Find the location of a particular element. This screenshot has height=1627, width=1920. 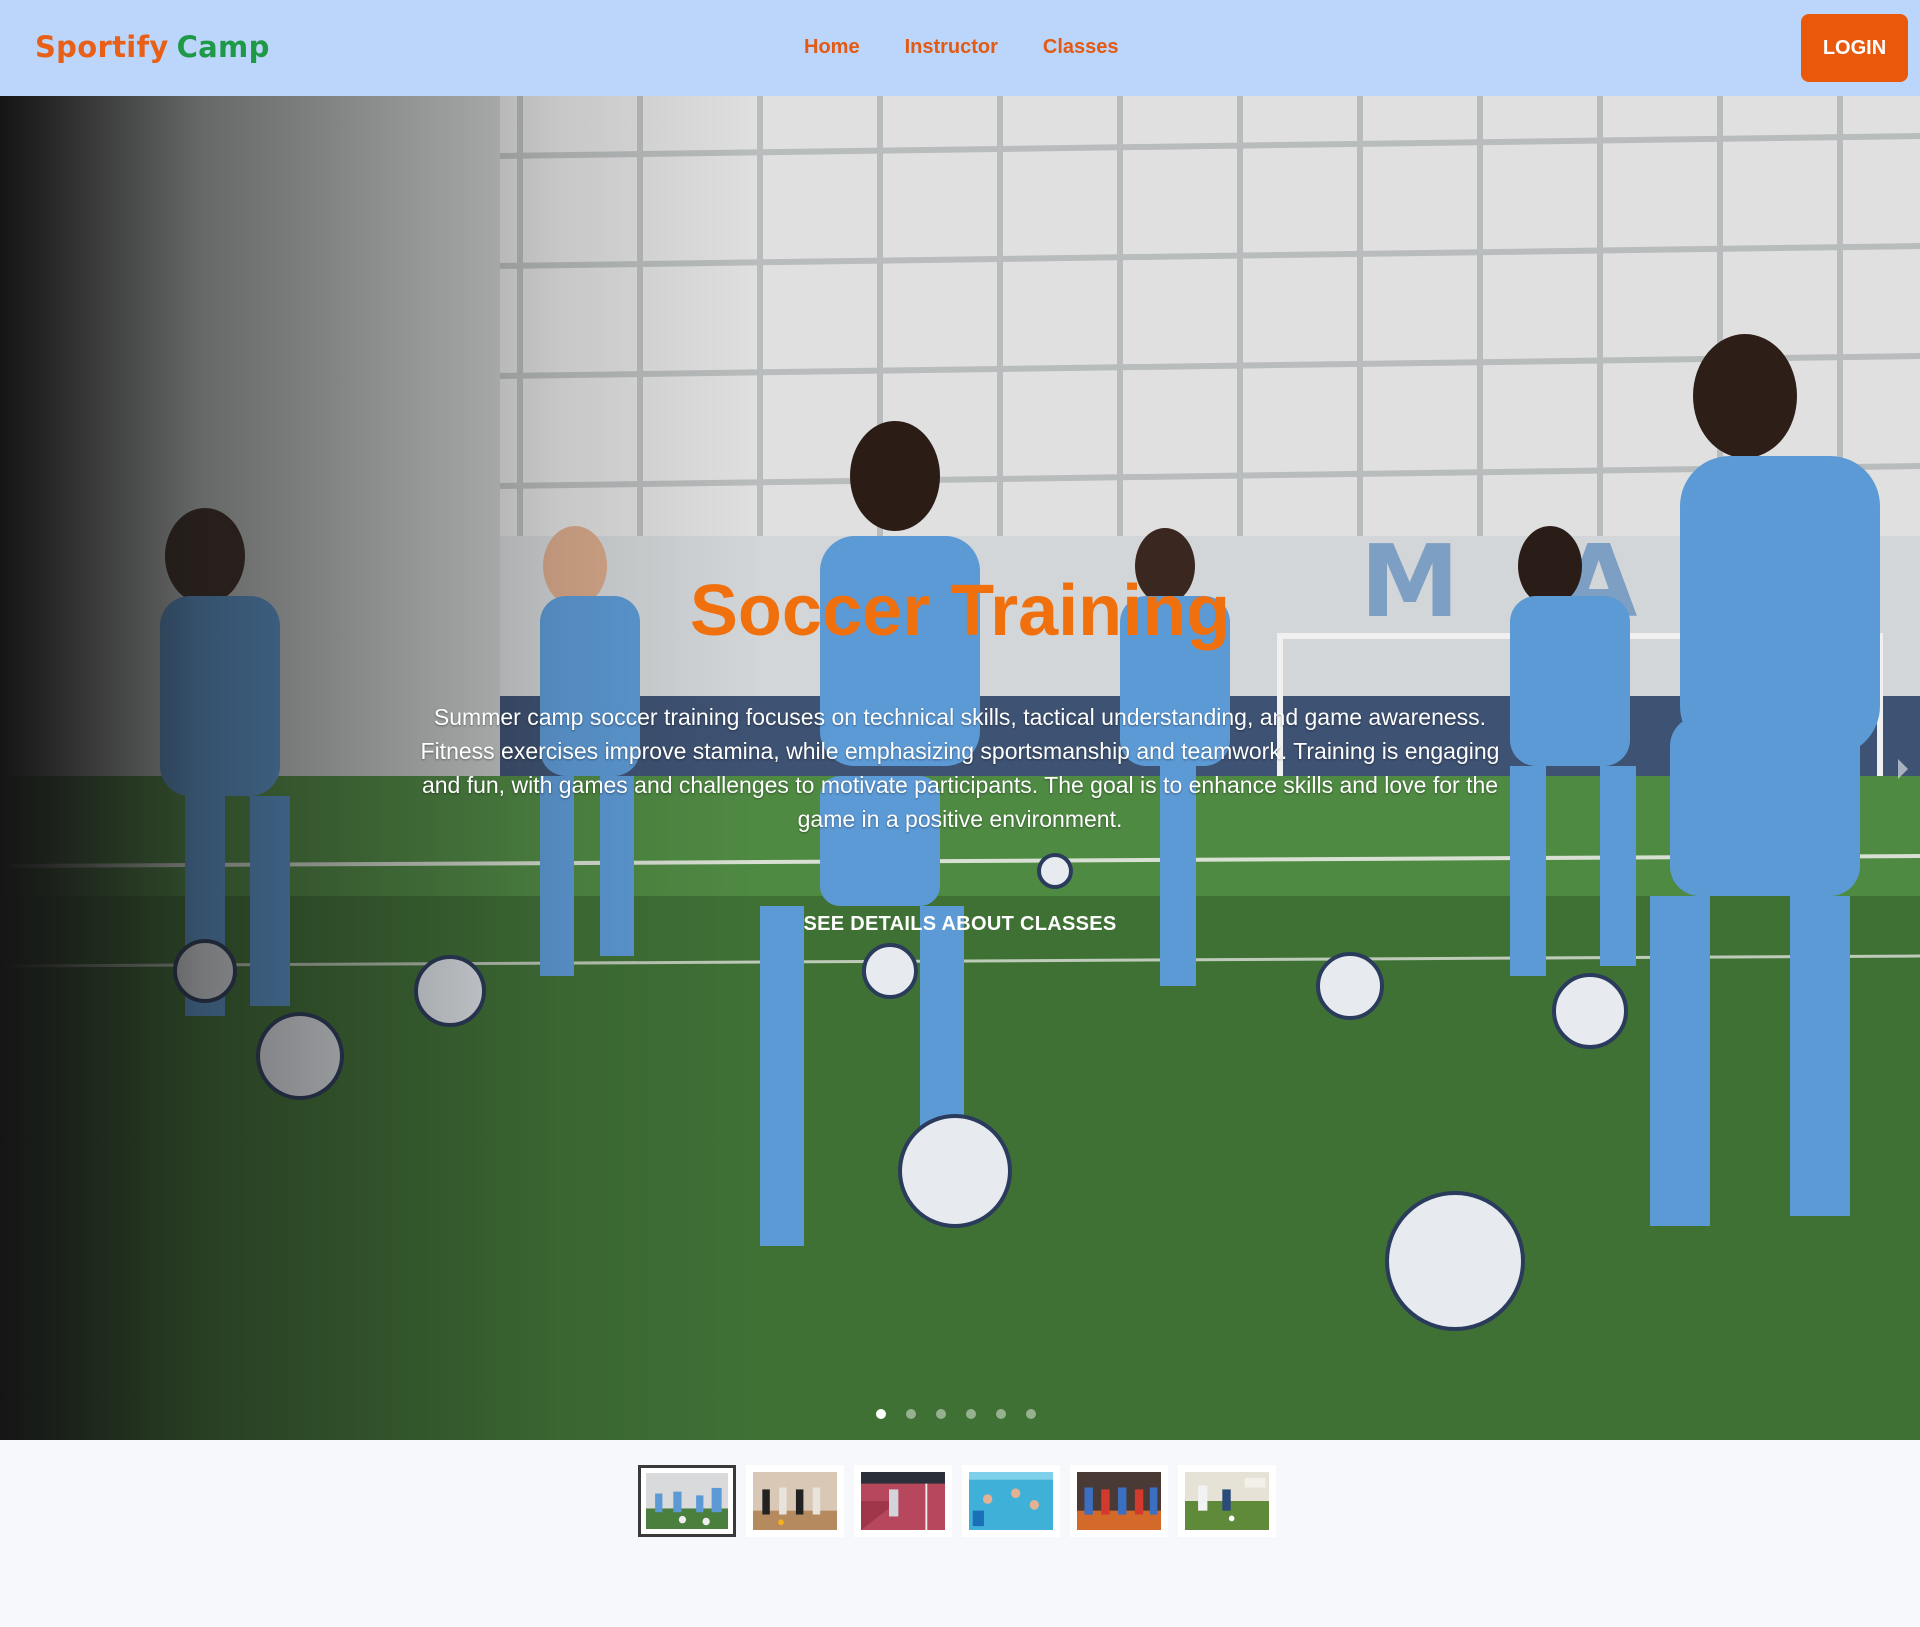

see-details-button: SEE DETAILS ABOUT CLASSES is located at coordinates (960, 924).